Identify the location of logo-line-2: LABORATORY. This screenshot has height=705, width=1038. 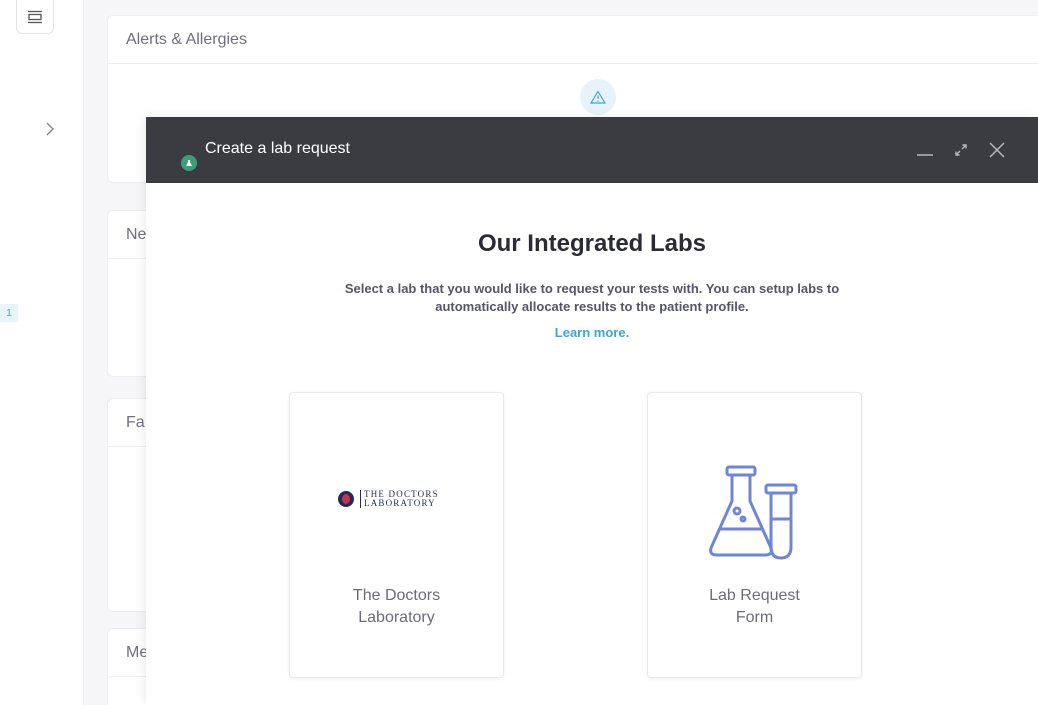
(400, 503).